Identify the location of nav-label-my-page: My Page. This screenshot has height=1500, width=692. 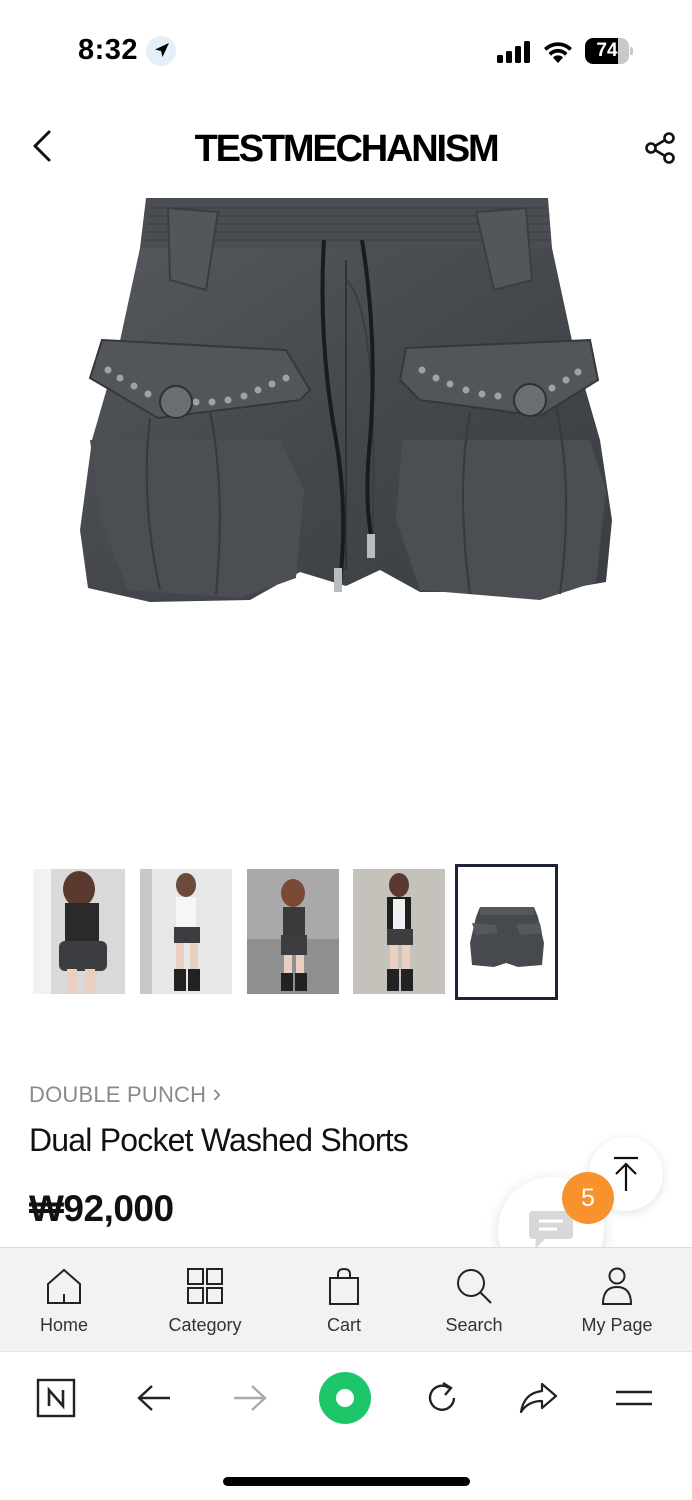
(617, 1325).